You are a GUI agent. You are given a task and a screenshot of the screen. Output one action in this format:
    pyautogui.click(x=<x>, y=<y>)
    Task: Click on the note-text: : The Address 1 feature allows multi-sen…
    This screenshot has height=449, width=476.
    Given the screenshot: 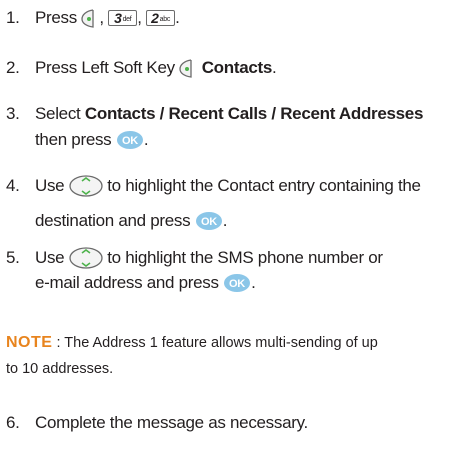 What is the action you would take?
    pyautogui.click(x=217, y=343)
    